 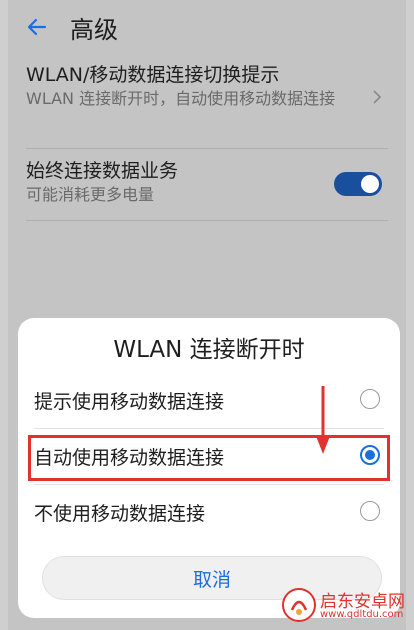 I want to click on back-arrow-icon, so click(x=37, y=27).